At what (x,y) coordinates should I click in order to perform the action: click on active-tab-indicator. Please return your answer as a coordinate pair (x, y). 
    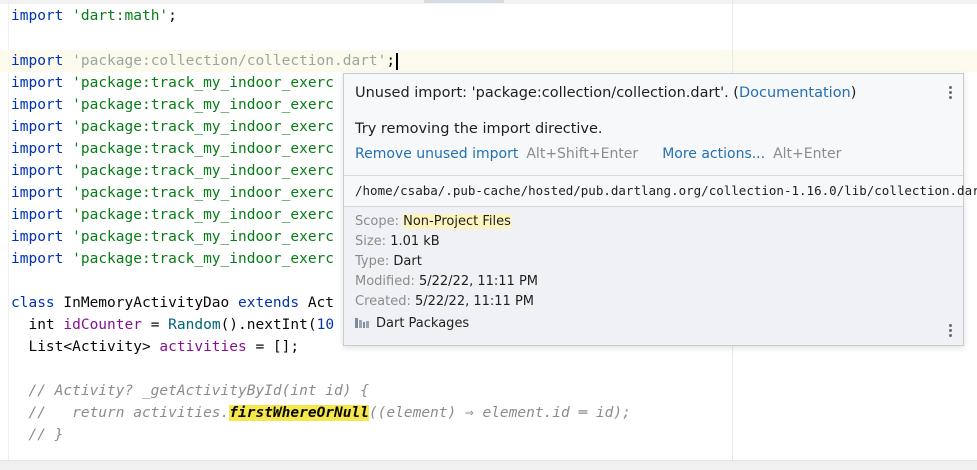
    Looking at the image, I should click on (464, 1).